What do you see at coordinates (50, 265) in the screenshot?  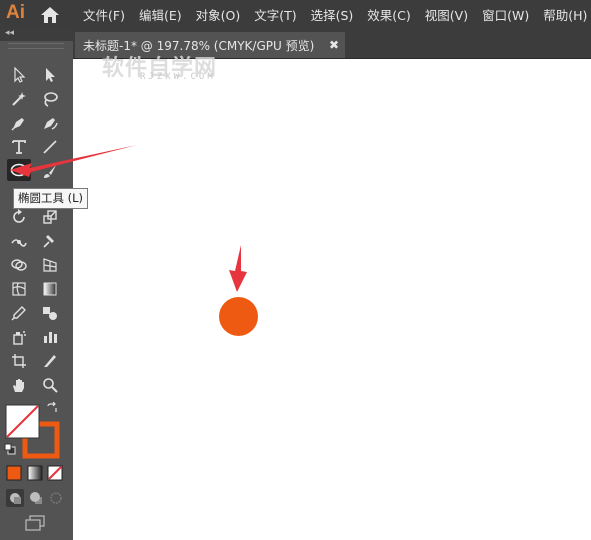 I see `perspective-grid-tool-icon` at bounding box center [50, 265].